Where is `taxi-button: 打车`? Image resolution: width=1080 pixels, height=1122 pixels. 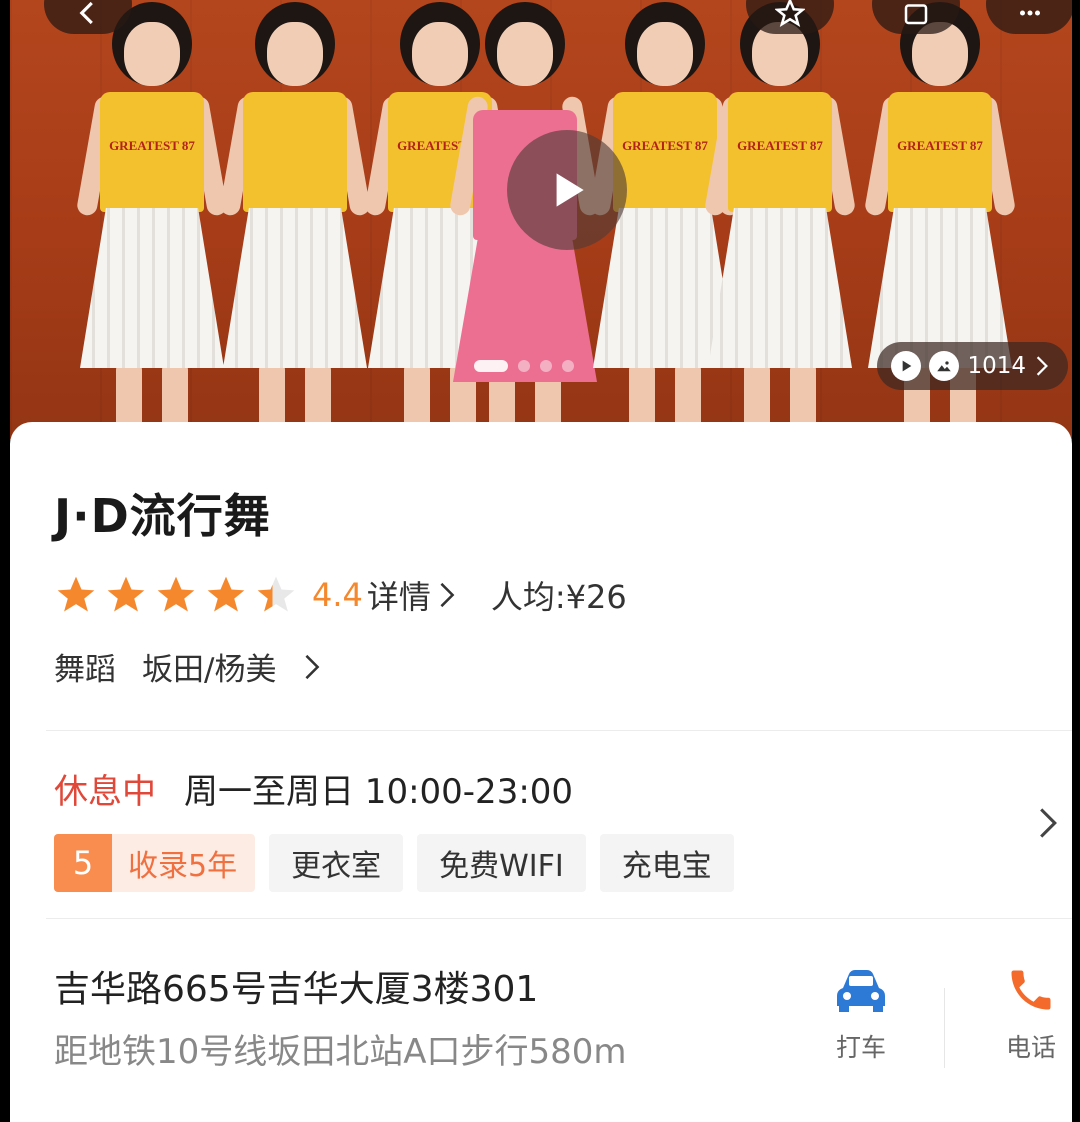
taxi-button: 打车 is located at coordinates (861, 1014).